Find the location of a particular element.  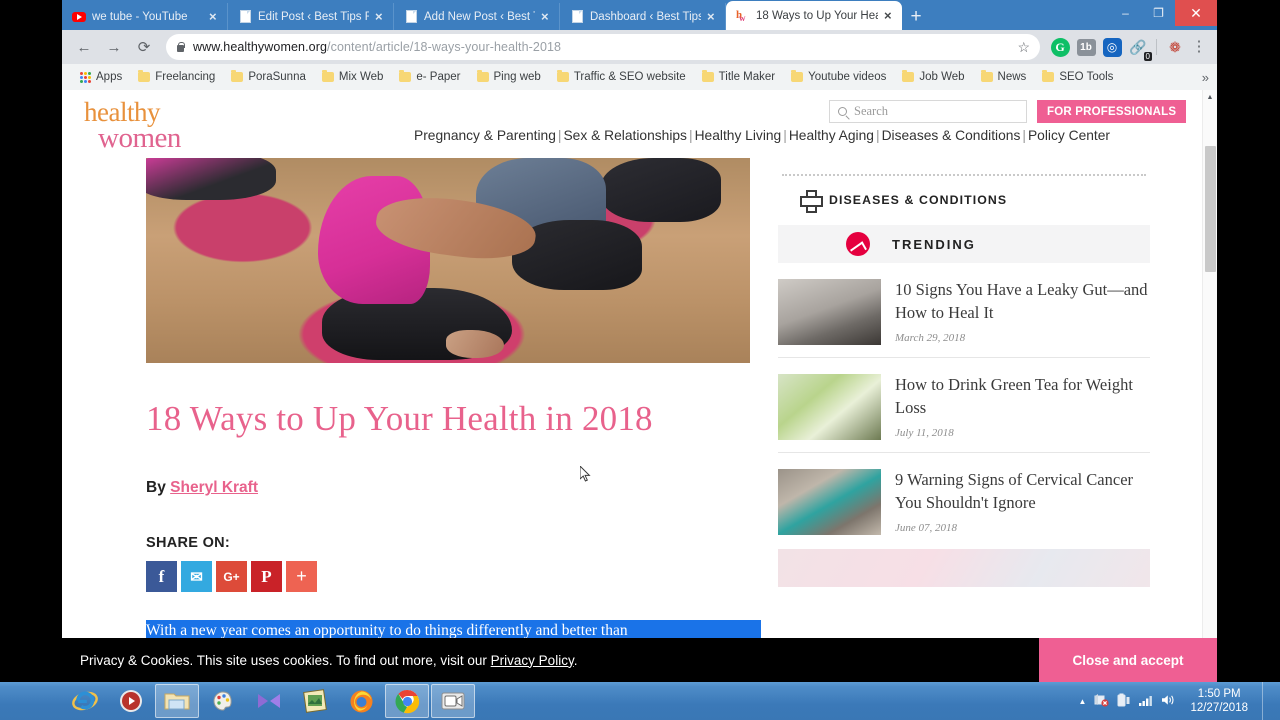

media-player-taskbar-icon is located at coordinates (131, 701).